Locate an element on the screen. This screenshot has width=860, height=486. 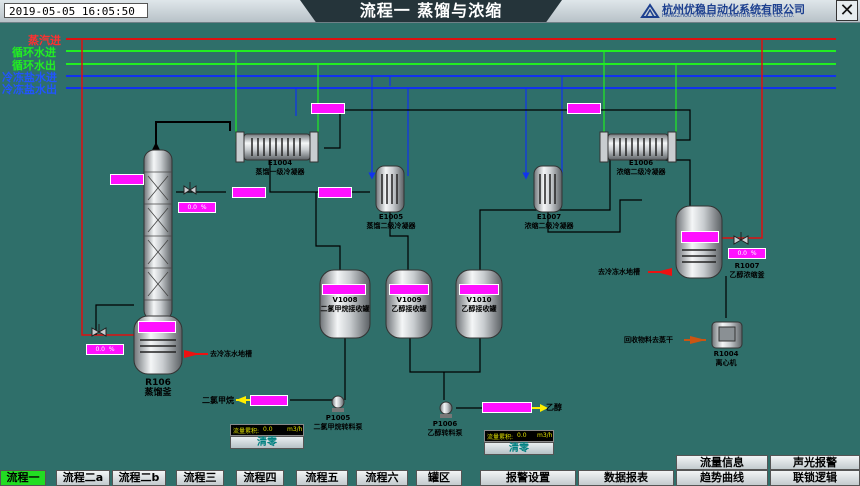
ethanol-label: 乙醇 is located at coordinates (554, 407).